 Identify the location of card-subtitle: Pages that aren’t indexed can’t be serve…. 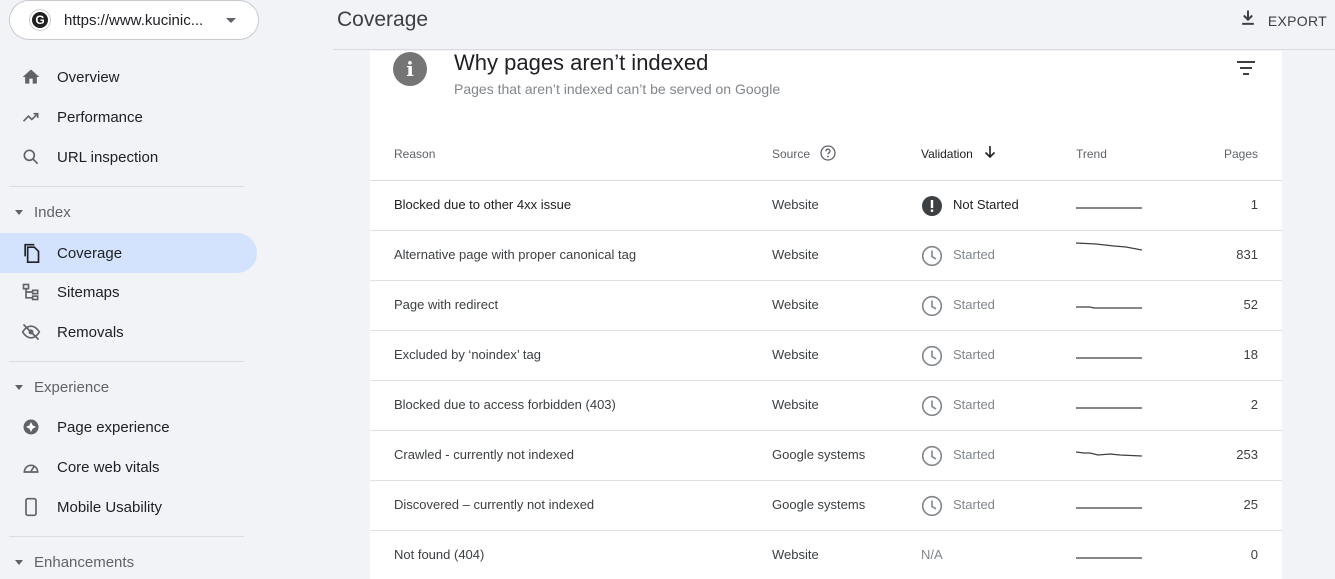
(617, 89).